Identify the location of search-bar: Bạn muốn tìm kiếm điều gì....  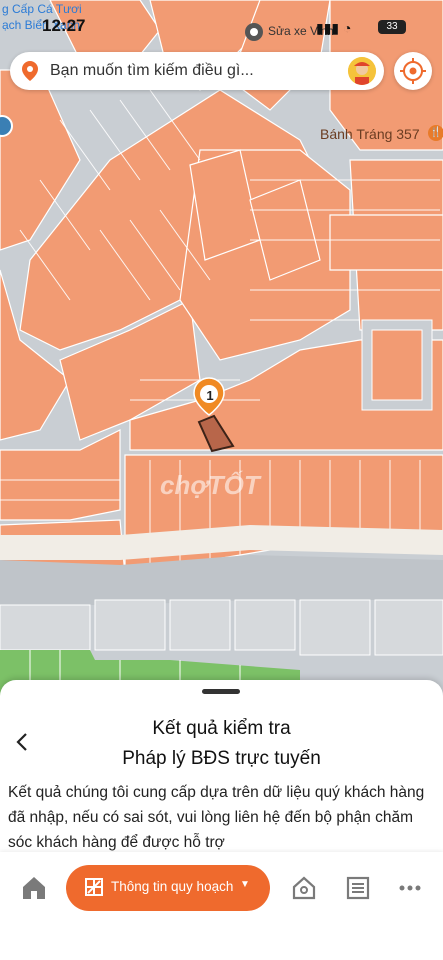
(197, 71).